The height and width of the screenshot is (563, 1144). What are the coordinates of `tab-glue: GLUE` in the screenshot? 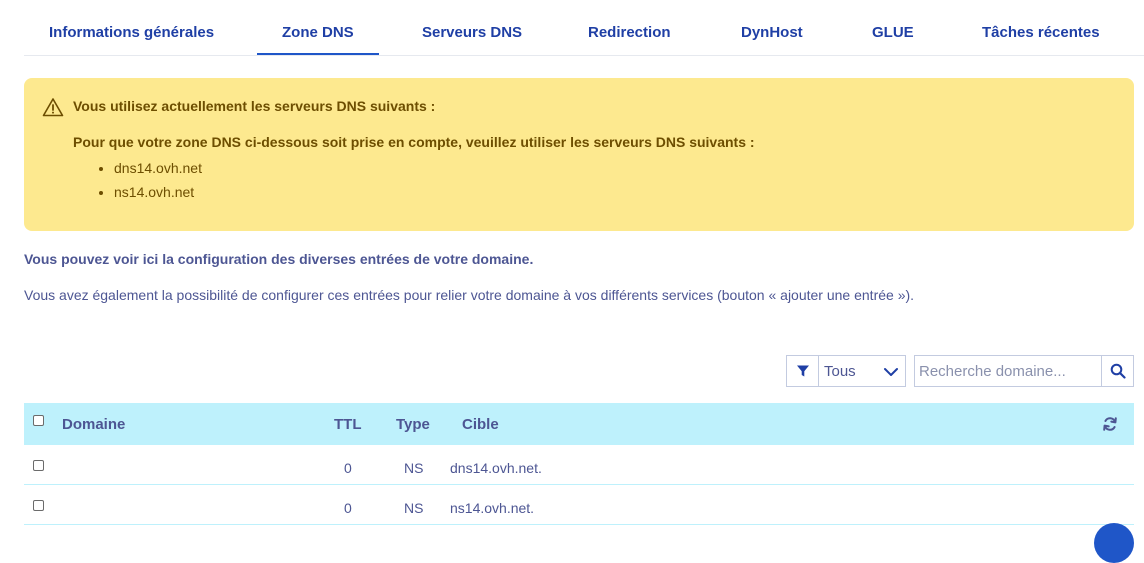 It's located at (893, 32).